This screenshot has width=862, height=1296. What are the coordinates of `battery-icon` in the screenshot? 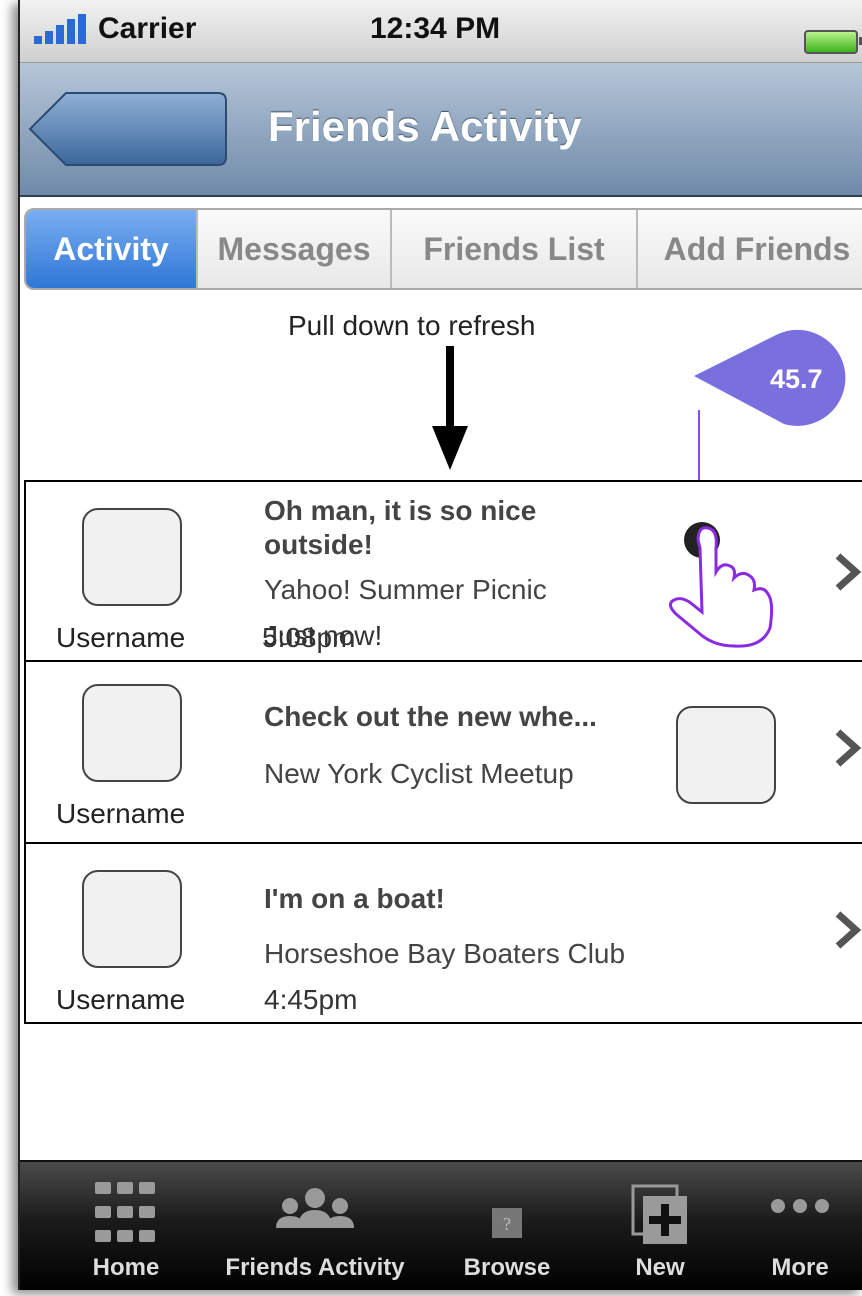 It's located at (833, 42).